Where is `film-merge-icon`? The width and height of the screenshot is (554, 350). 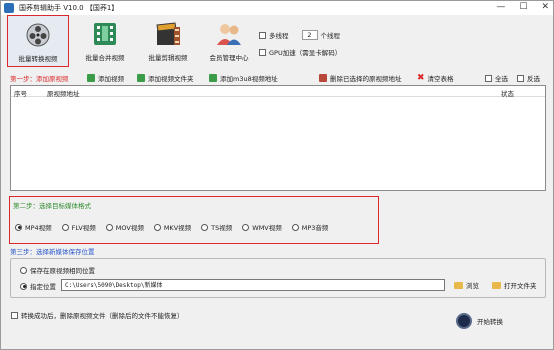 film-merge-icon is located at coordinates (105, 34).